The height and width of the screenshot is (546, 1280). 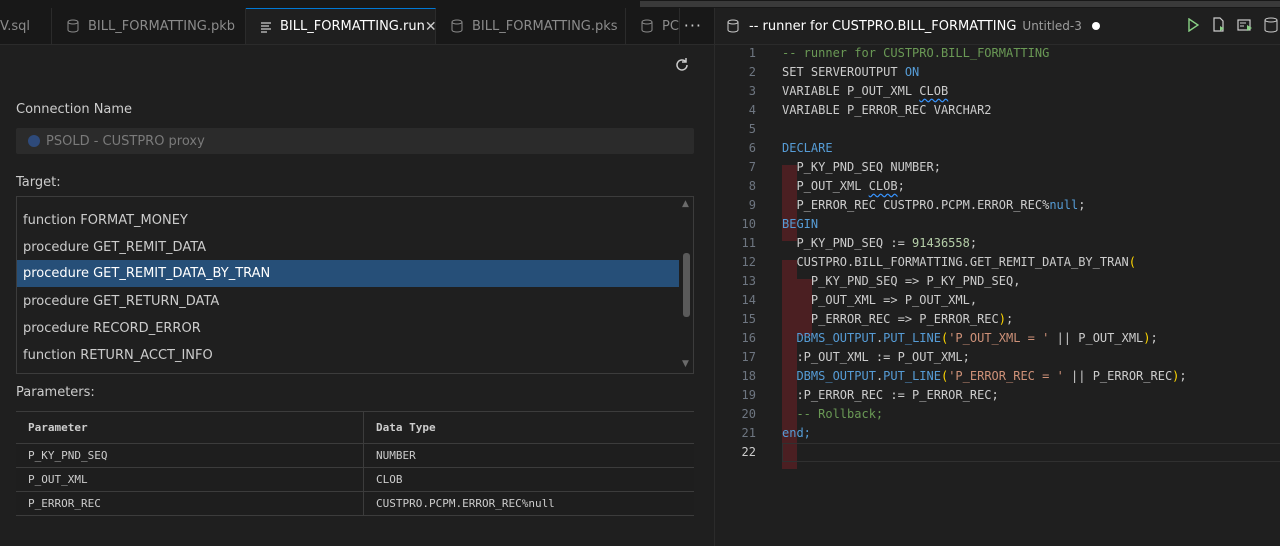 I want to click on param-type: CLOB, so click(x=389, y=479).